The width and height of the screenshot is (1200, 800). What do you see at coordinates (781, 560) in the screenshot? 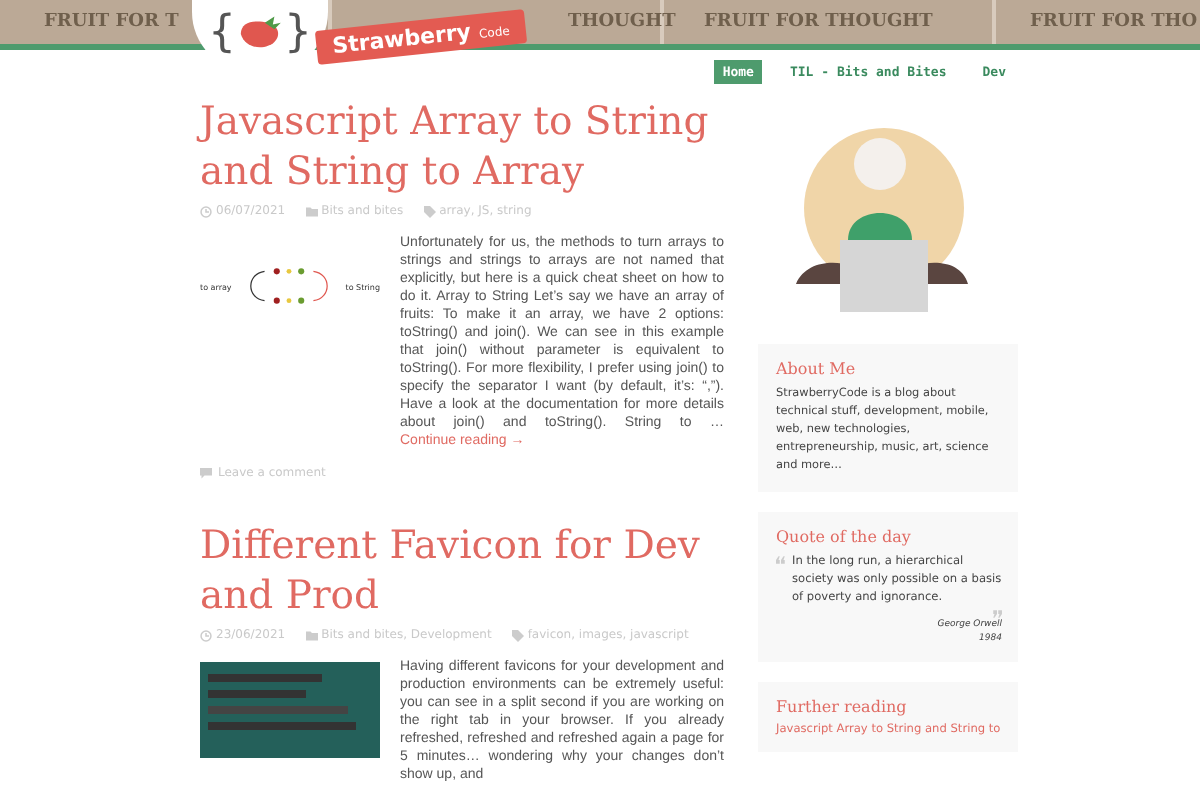
I see `open-quote-icon` at bounding box center [781, 560].